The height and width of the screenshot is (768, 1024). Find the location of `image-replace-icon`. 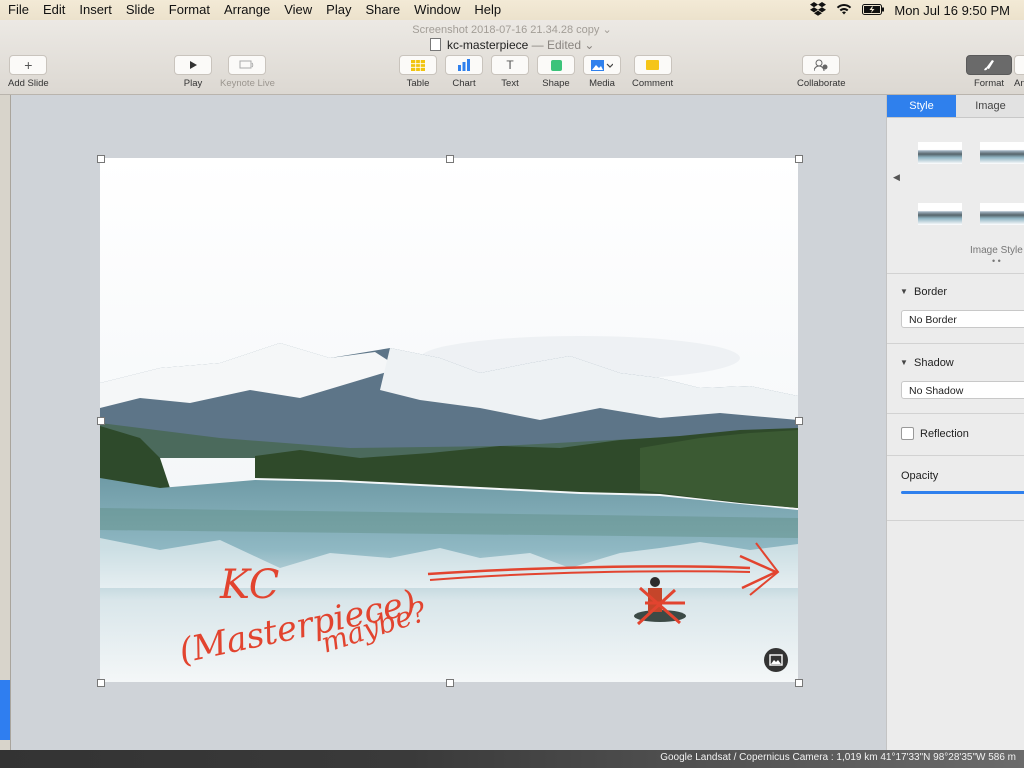

image-replace-icon is located at coordinates (776, 660).